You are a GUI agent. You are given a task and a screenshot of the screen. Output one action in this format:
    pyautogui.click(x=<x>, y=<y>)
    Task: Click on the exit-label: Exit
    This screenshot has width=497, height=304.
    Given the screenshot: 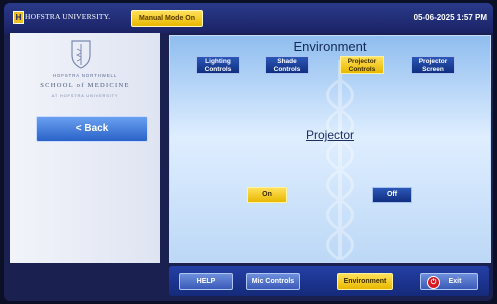 What is the action you would take?
    pyautogui.click(x=455, y=281)
    